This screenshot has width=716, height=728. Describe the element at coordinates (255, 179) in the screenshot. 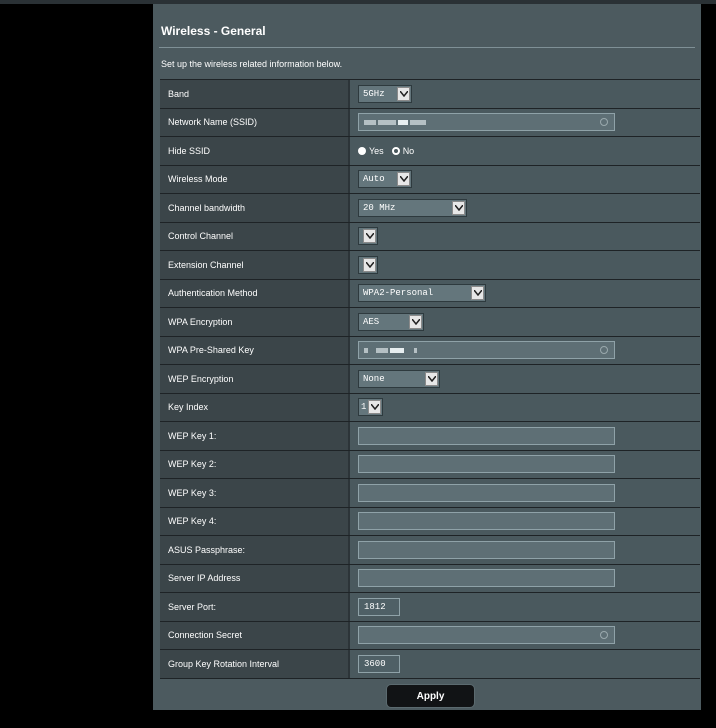

I see `wireless-mode-label: Wireless Mode` at that location.